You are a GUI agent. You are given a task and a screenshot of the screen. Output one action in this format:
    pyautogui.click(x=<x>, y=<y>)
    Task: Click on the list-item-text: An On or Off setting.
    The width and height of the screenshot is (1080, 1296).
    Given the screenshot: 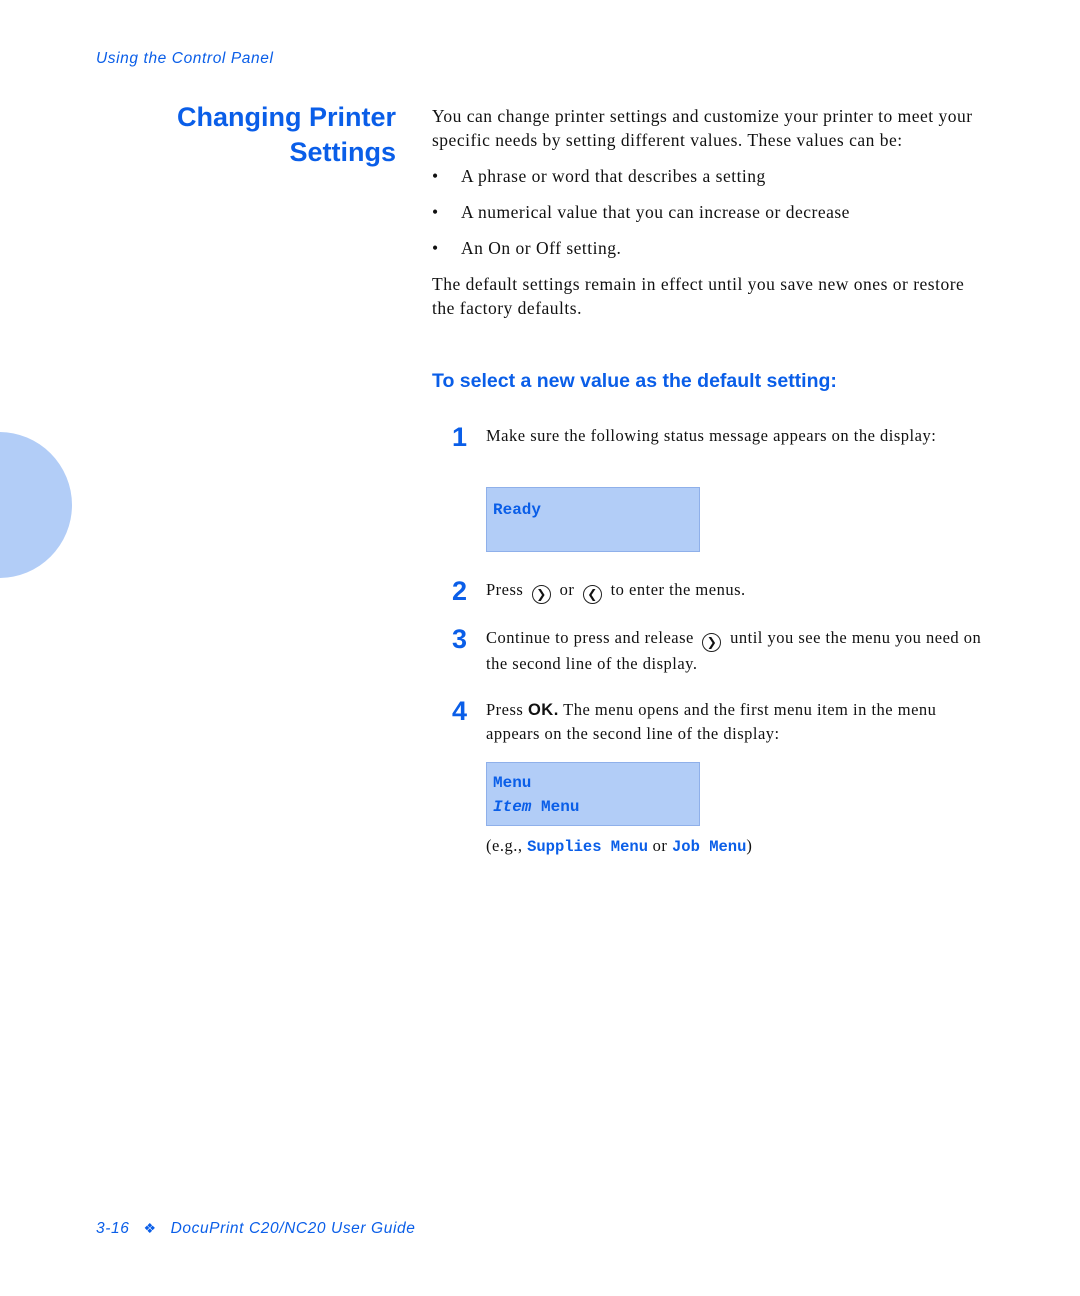 What is the action you would take?
    pyautogui.click(x=541, y=248)
    